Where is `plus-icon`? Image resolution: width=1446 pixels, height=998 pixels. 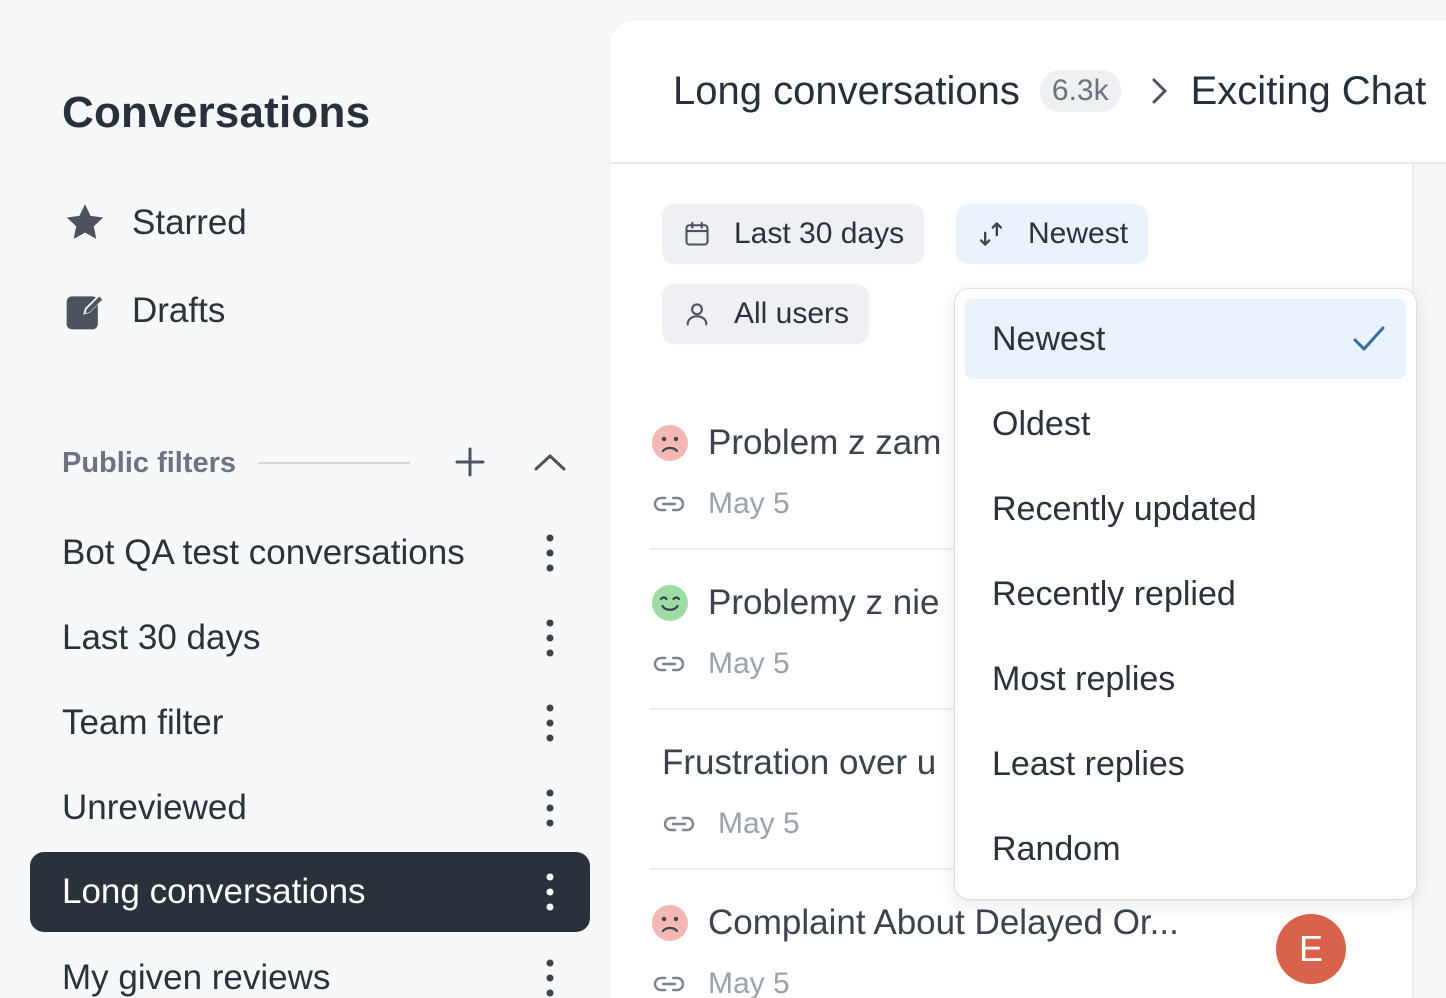
plus-icon is located at coordinates (470, 462).